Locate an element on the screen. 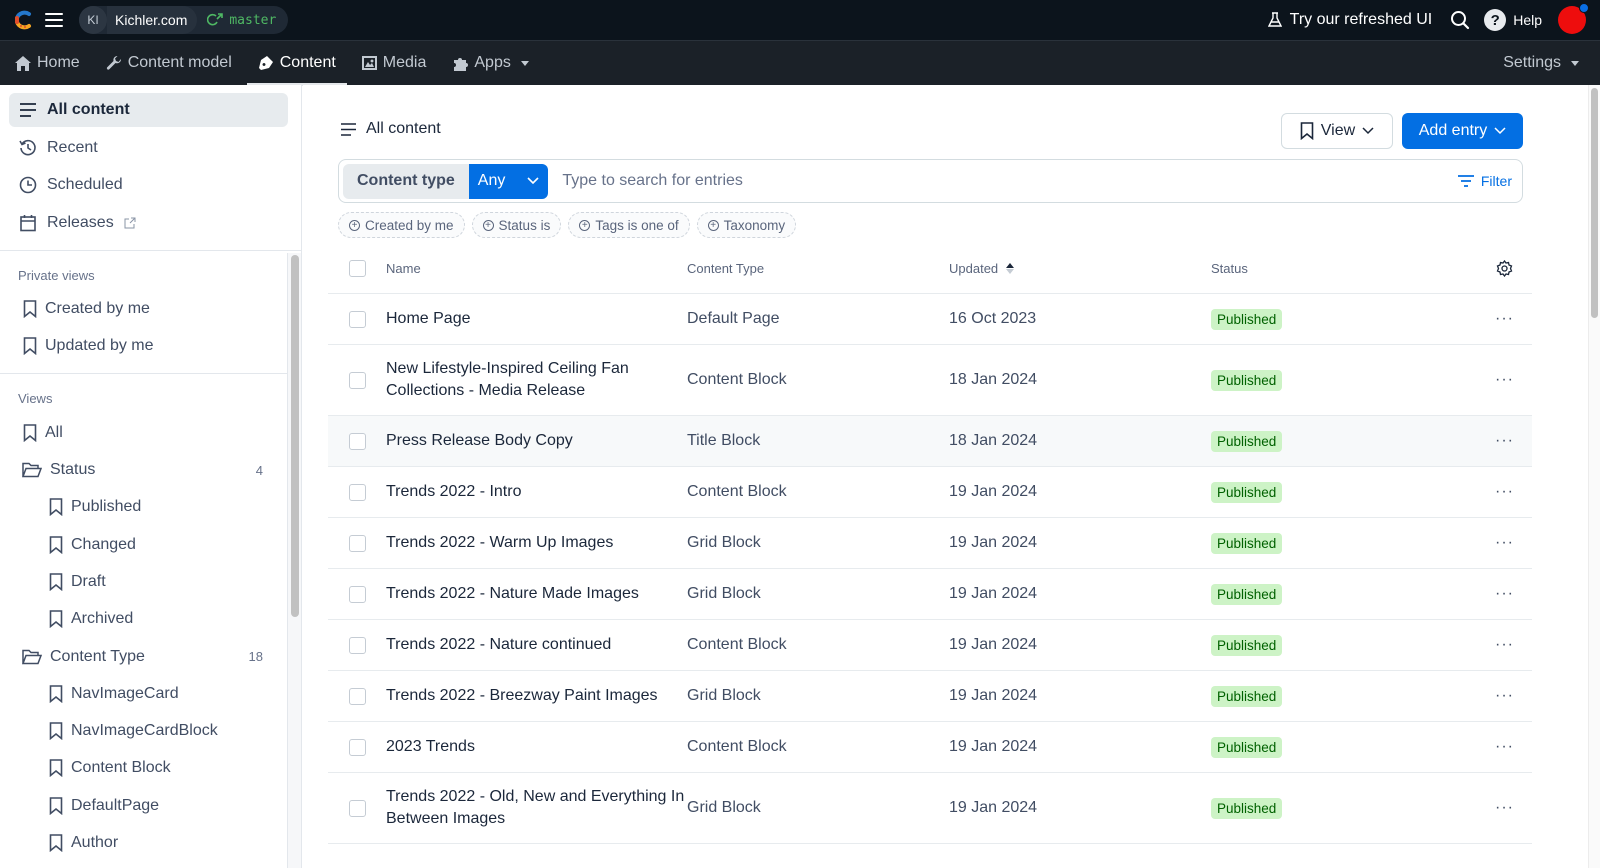 The width and height of the screenshot is (1600, 868). sidebar-item-all-content: All content is located at coordinates (148, 110).